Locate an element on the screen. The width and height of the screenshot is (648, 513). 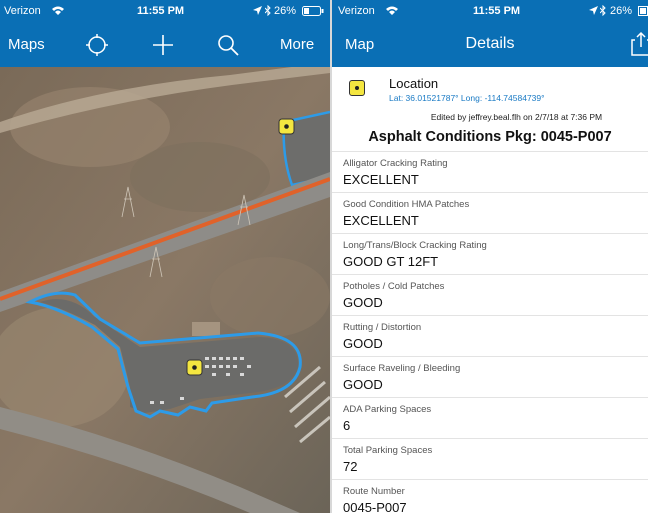
attribute-label: Potholes / Cold Patches is located at coordinates (394, 286).